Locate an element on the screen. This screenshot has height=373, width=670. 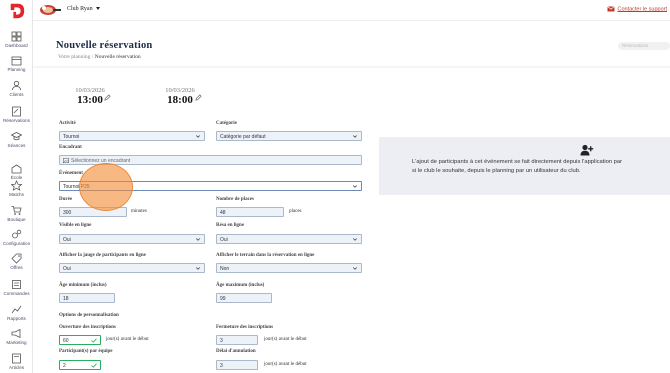
breadcrumb: Votre planning / Nouvelle réservation is located at coordinates (99, 57).